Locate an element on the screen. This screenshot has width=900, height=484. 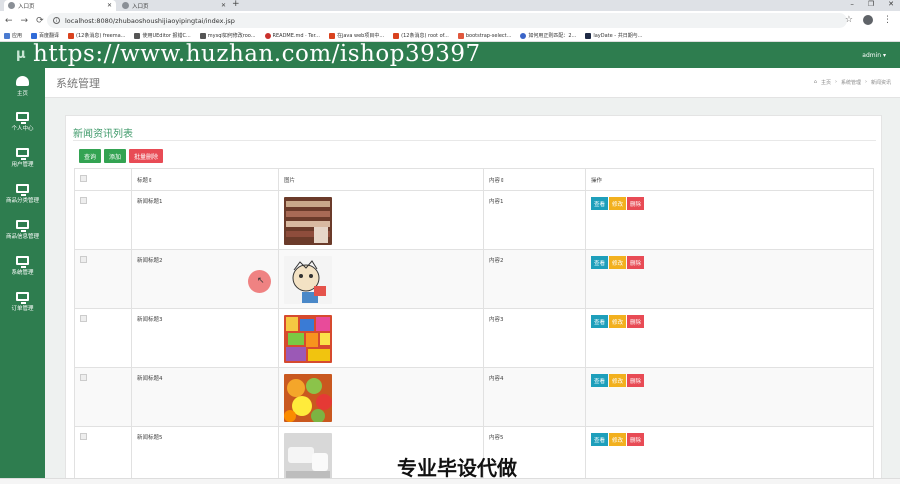
row-content: 内容3 is located at coordinates (534, 338).